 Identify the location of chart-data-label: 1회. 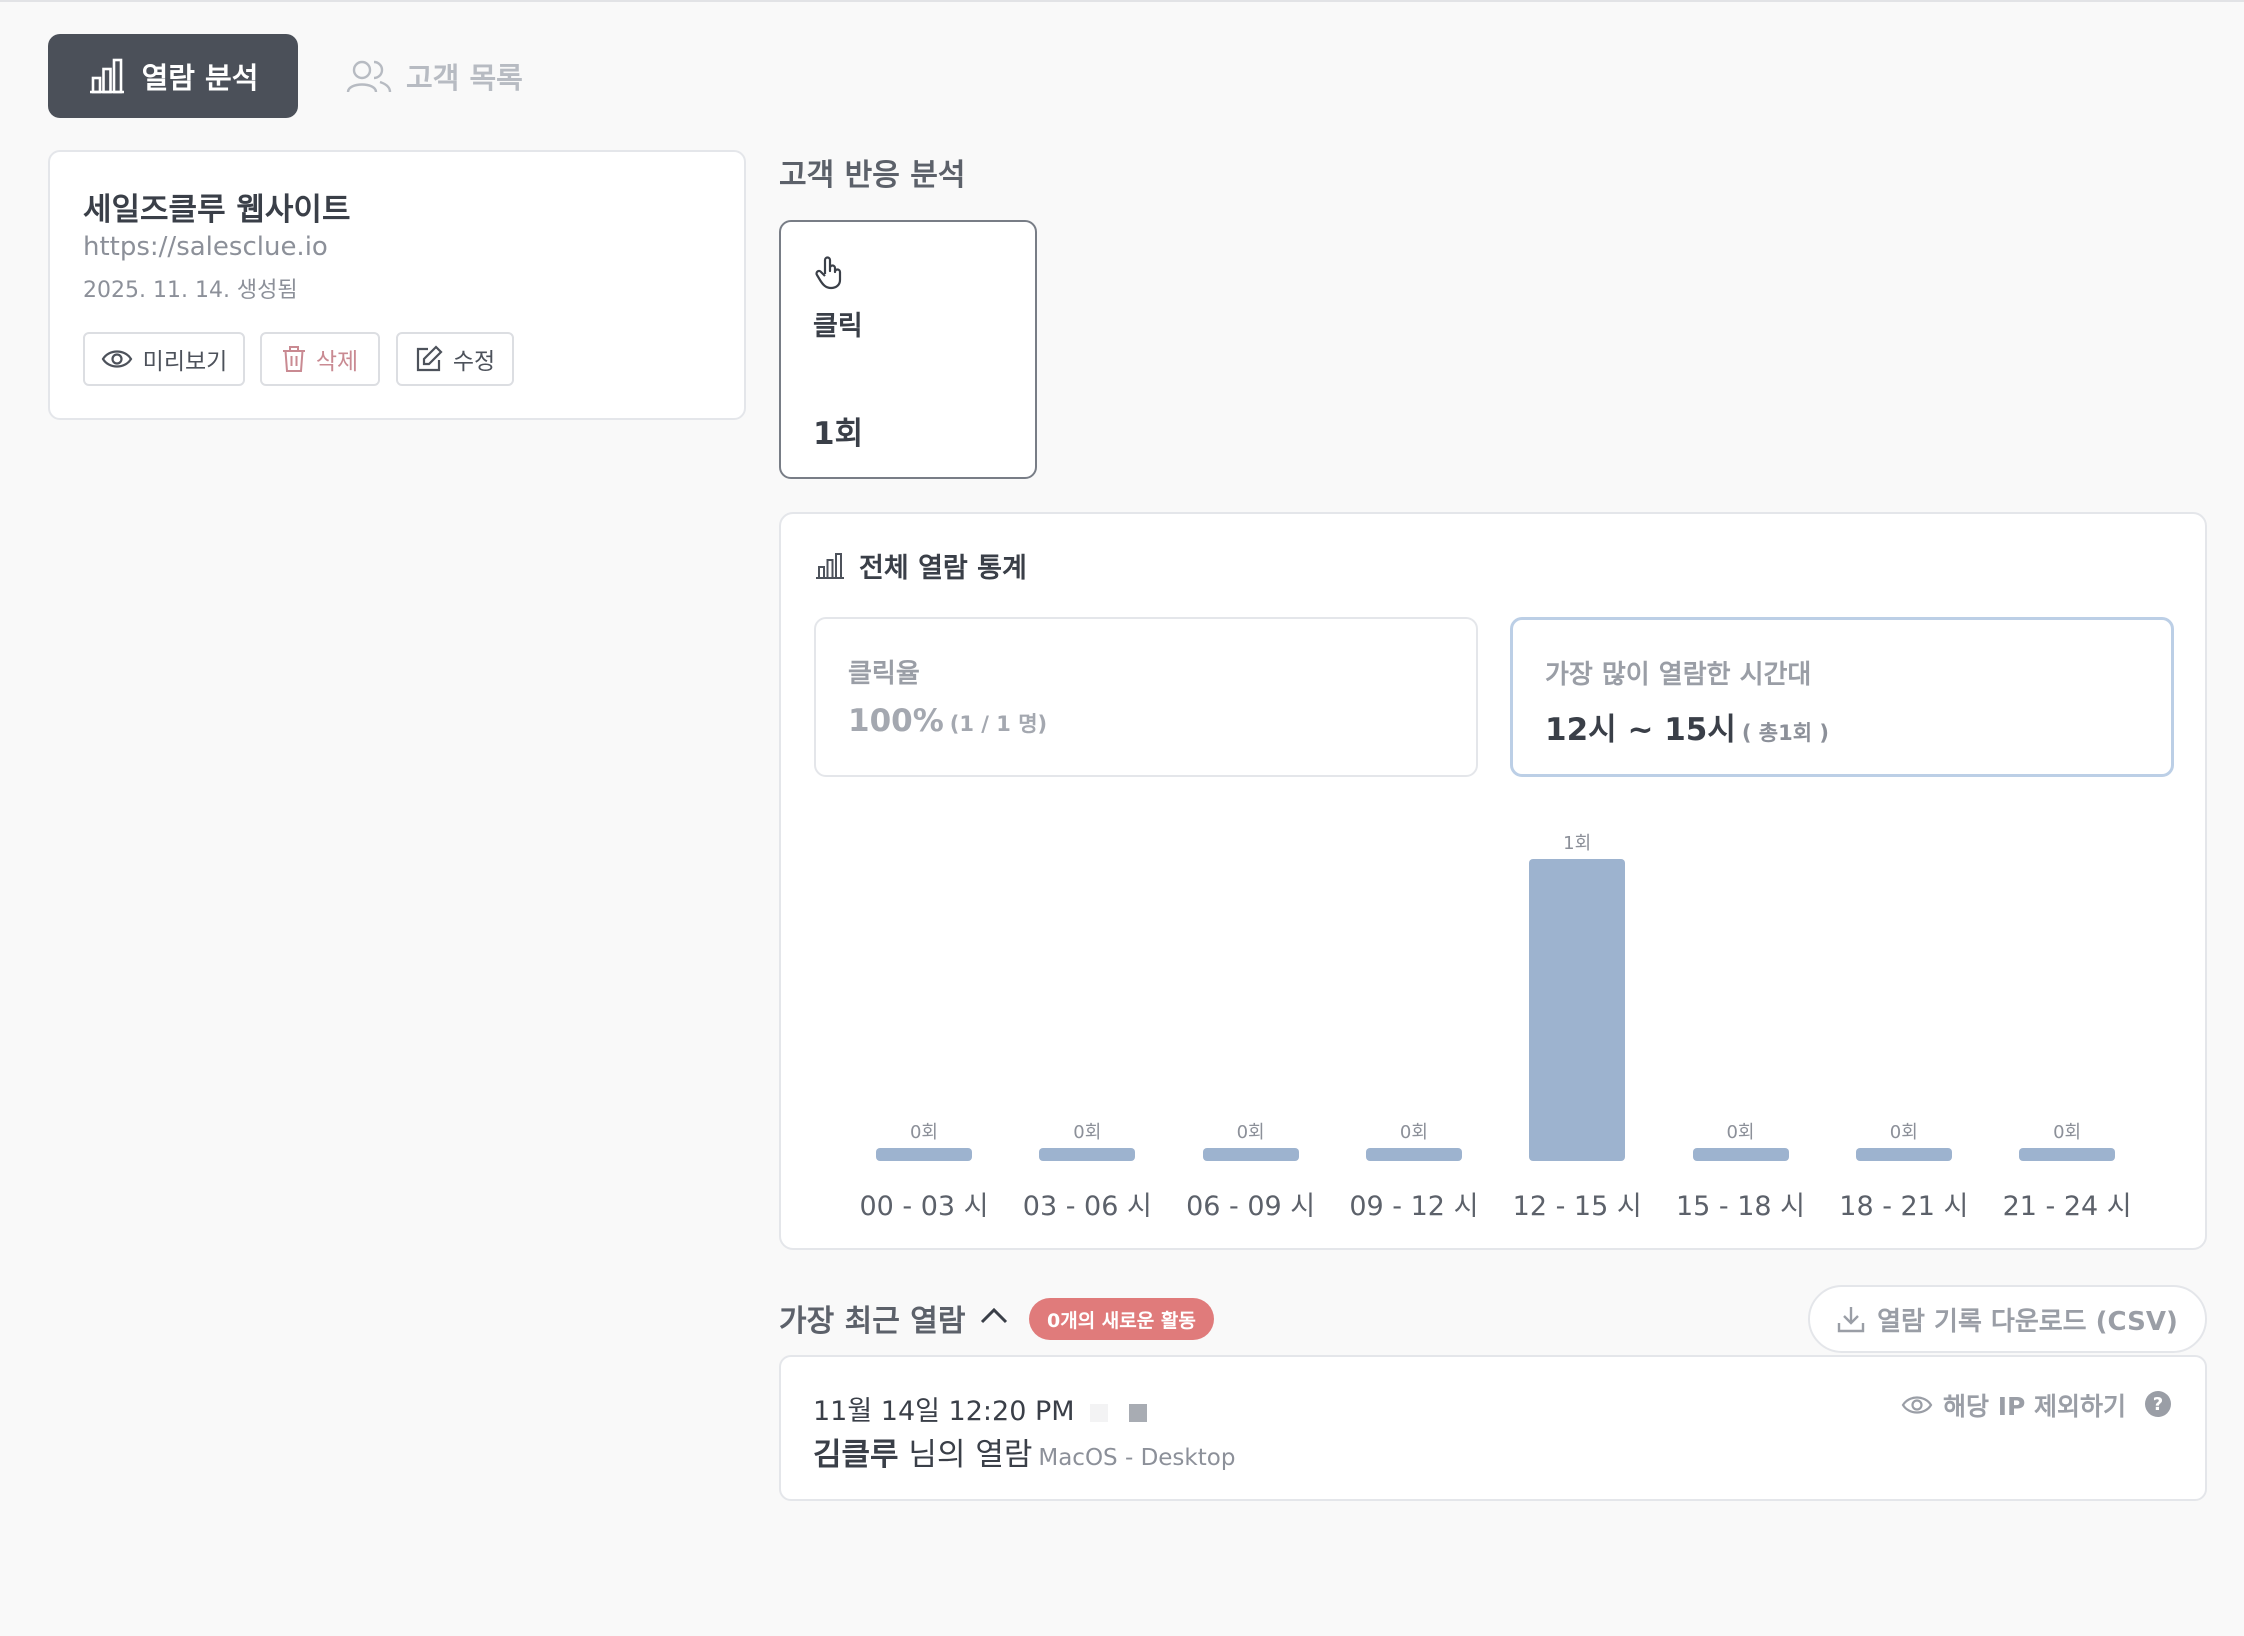
(1577, 843).